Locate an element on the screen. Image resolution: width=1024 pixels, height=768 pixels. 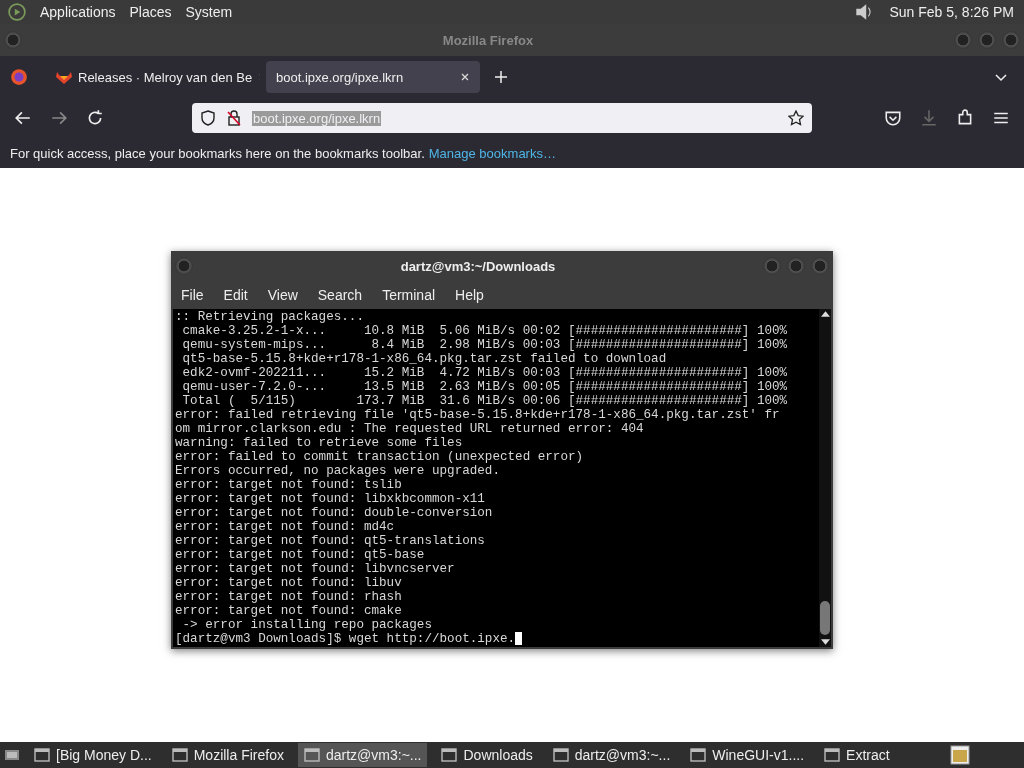
panel-menu: Places is located at coordinates (150, 12).